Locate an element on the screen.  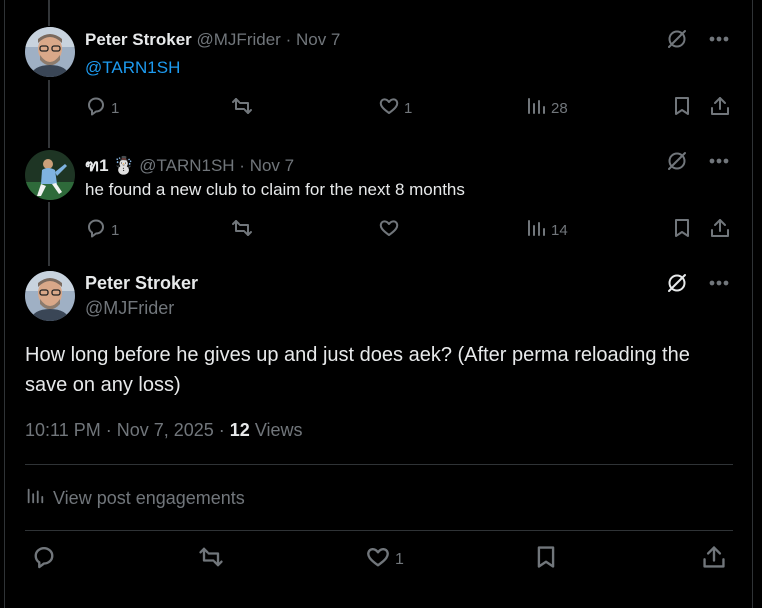
post-timestamp: 10:11 PM · Nov 7, 2025 · is located at coordinates (125, 430).